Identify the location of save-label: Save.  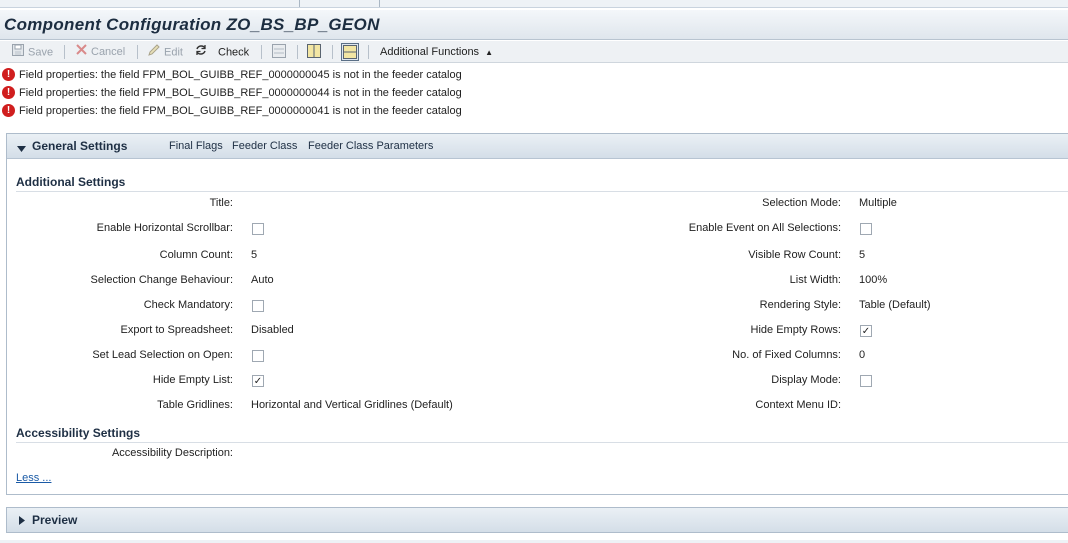
(41, 52).